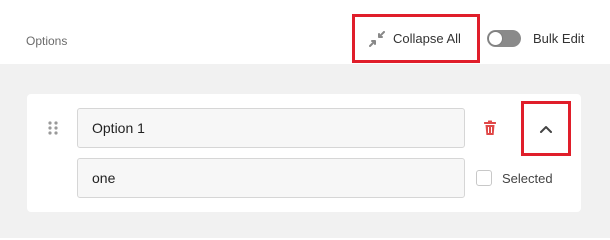 Image resolution: width=610 pixels, height=240 pixels. What do you see at coordinates (271, 178) in the screenshot?
I see `option-value-input` at bounding box center [271, 178].